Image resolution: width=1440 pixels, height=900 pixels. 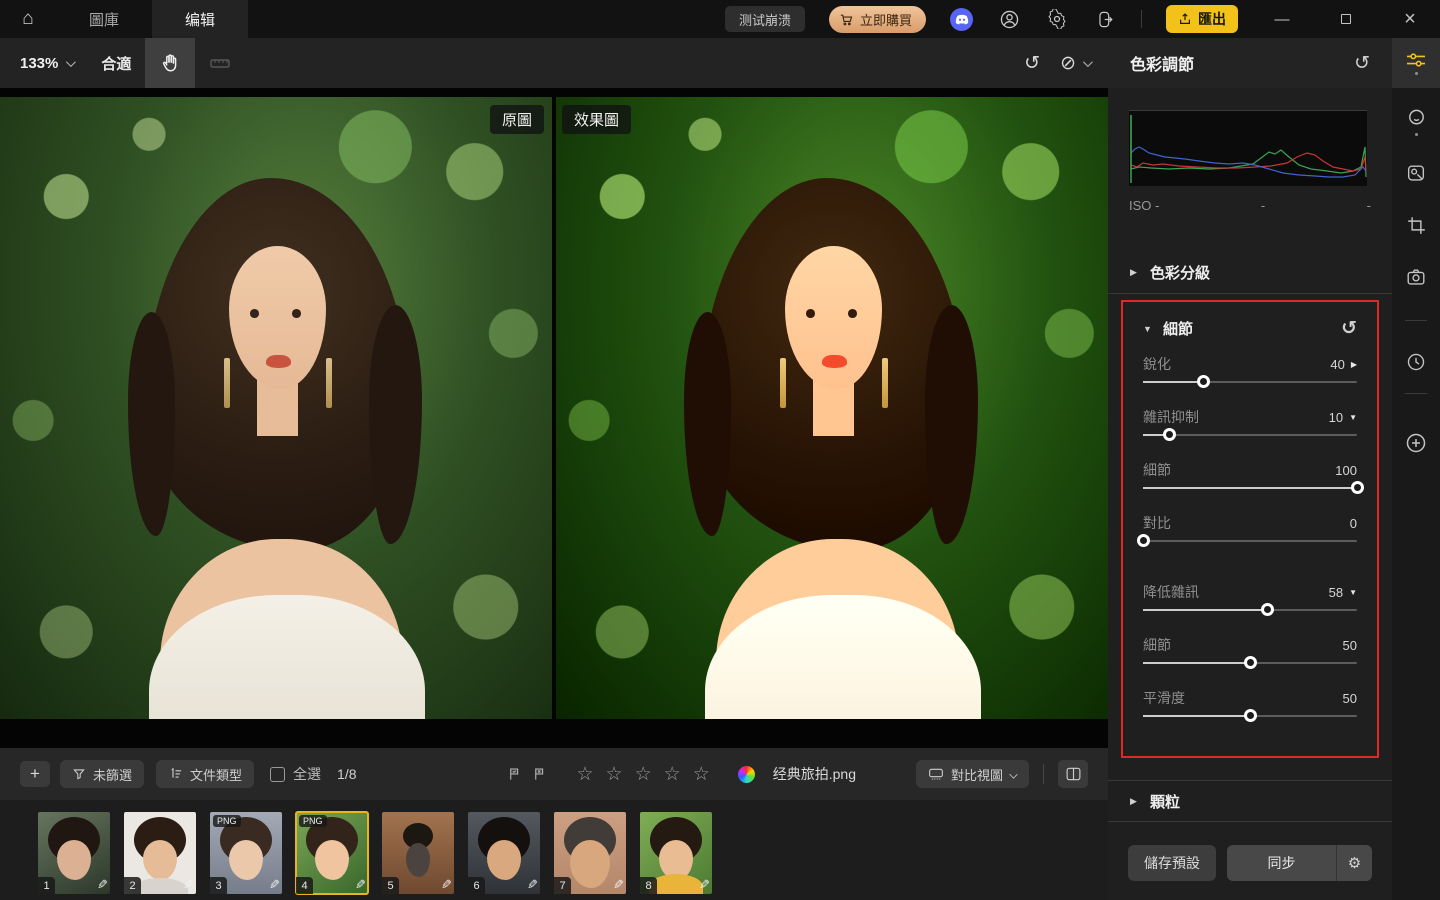 What do you see at coordinates (246, 853) in the screenshot?
I see `filmstrip-thumbnail-3: PNG 3 ✎` at bounding box center [246, 853].